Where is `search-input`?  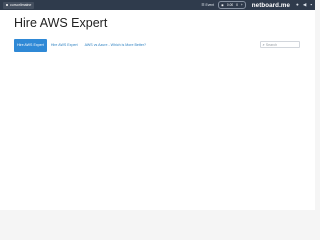 search-input is located at coordinates (281, 44).